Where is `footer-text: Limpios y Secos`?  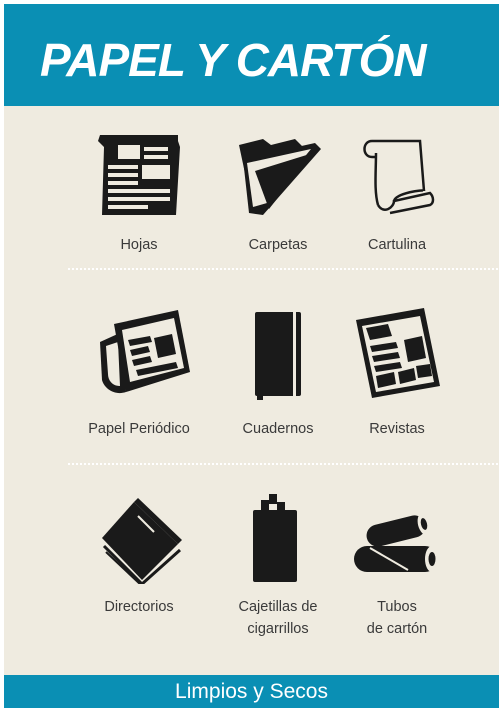
footer-text: Limpios y Secos is located at coordinates (251, 691).